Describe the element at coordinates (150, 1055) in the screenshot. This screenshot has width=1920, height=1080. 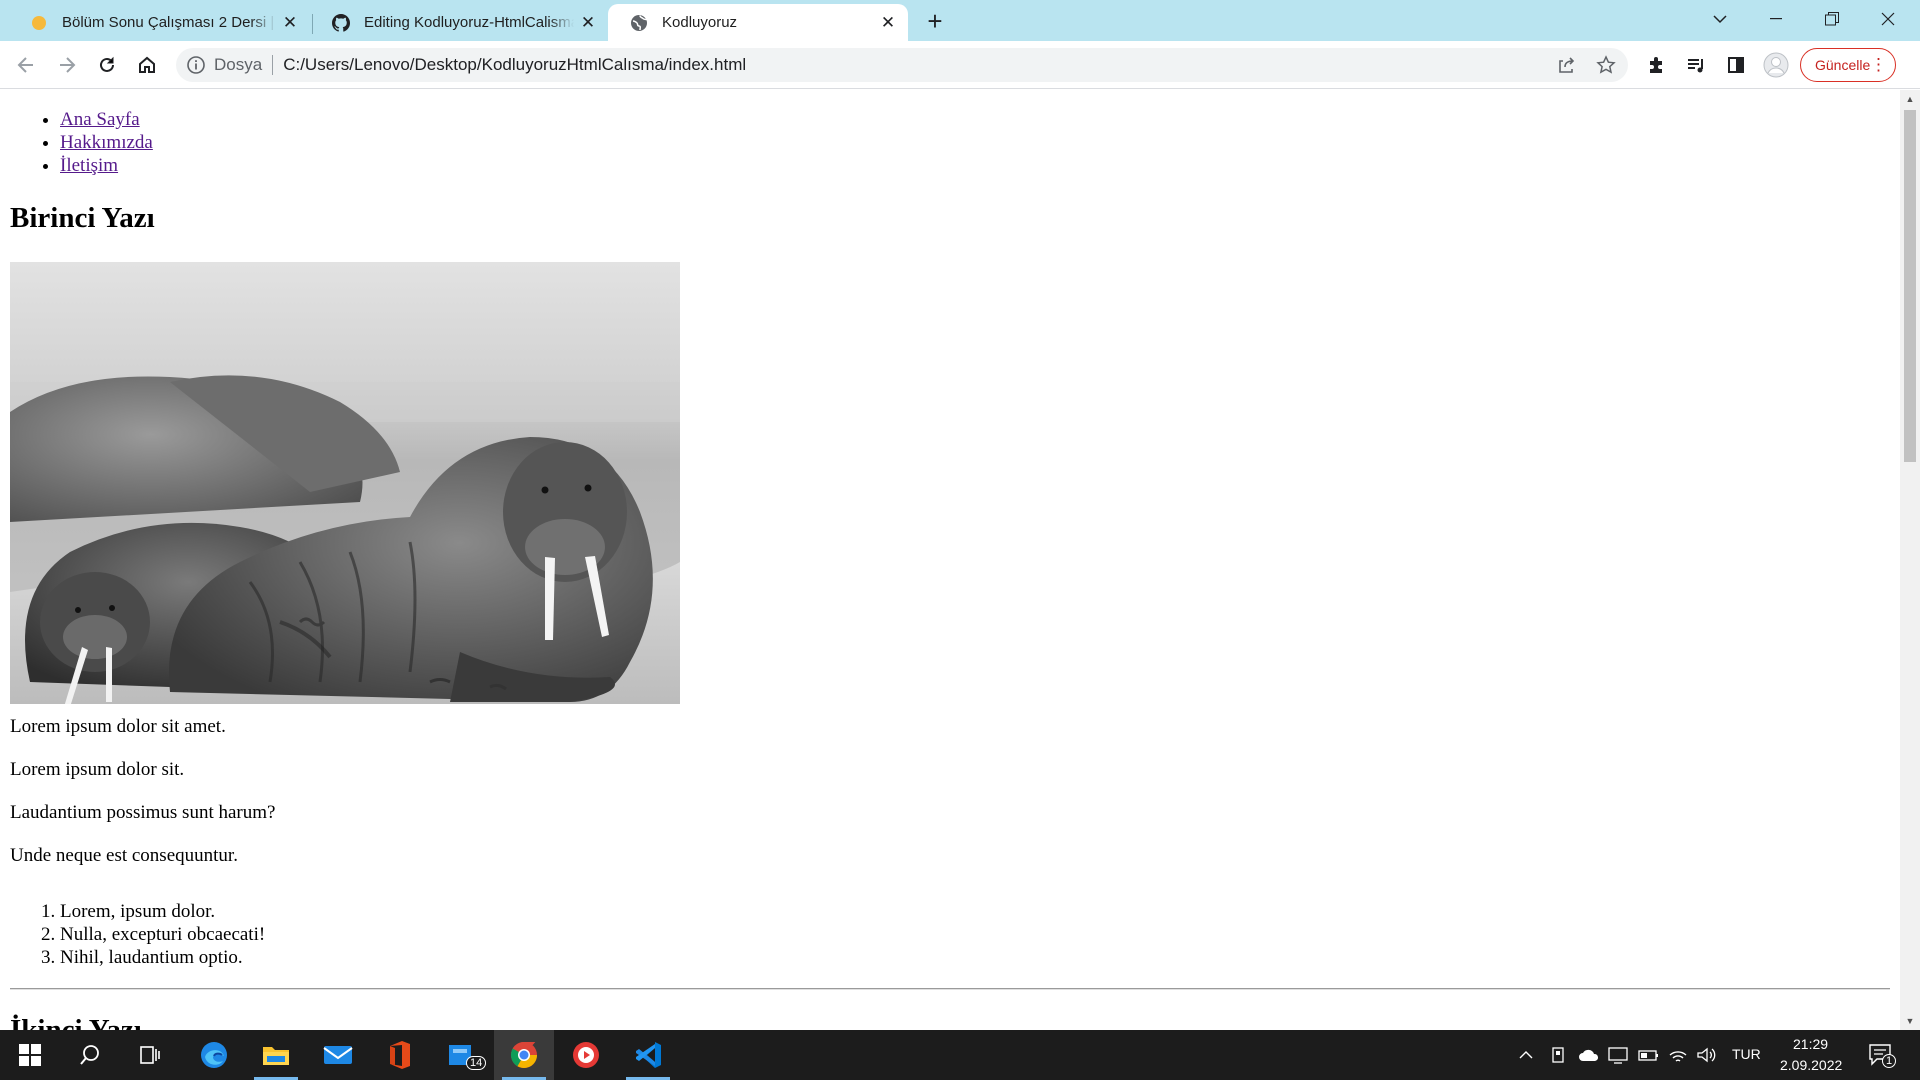
I see `task-view-icon` at that location.